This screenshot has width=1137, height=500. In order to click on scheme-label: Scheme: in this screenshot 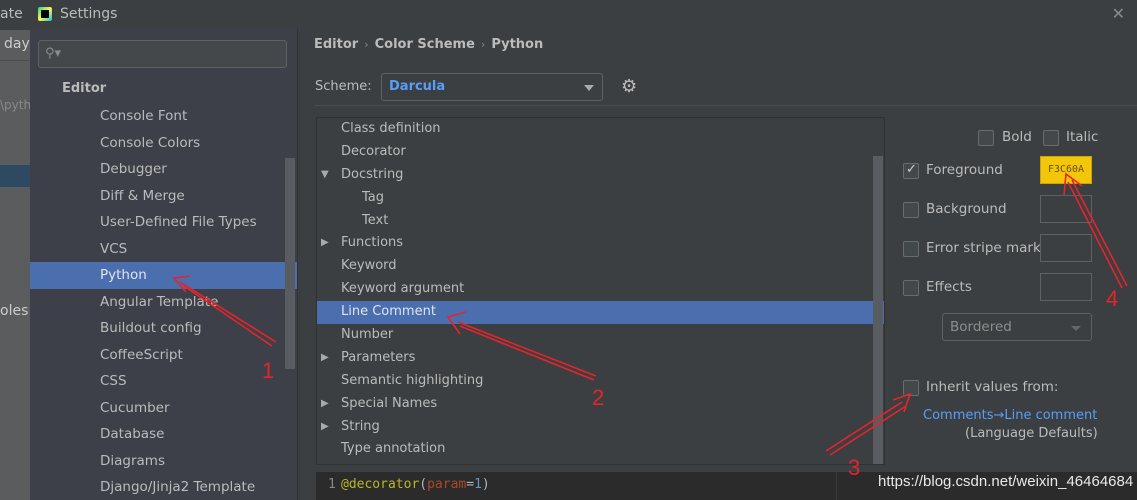, I will do `click(343, 86)`.